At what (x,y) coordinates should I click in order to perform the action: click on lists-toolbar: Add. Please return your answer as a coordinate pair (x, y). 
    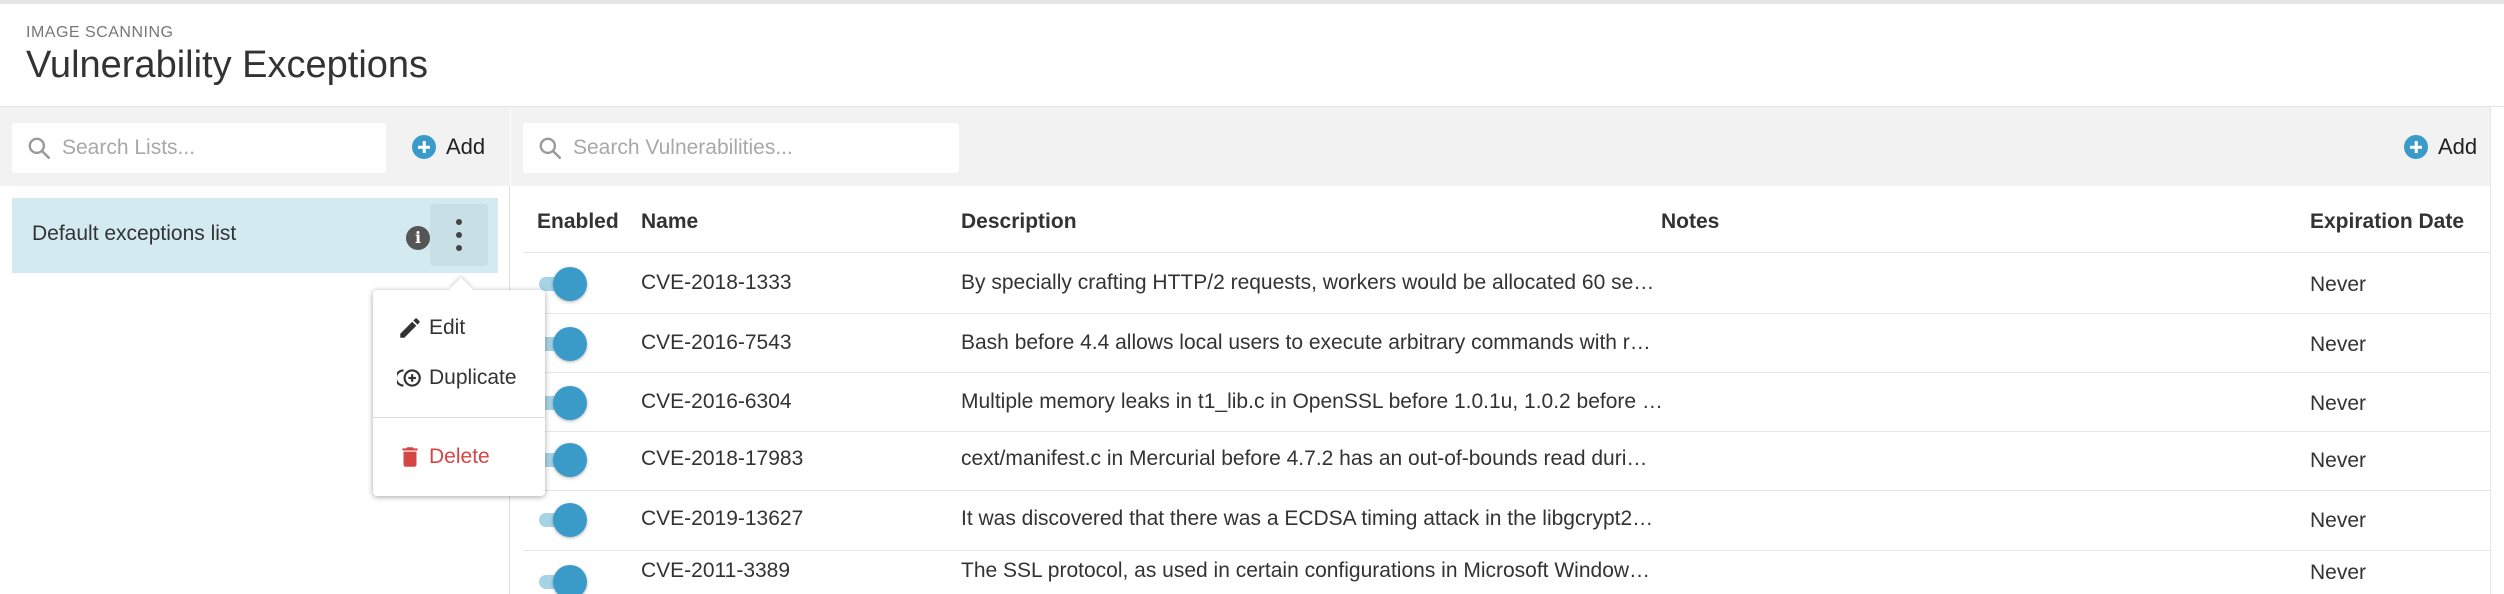
    Looking at the image, I should click on (255, 146).